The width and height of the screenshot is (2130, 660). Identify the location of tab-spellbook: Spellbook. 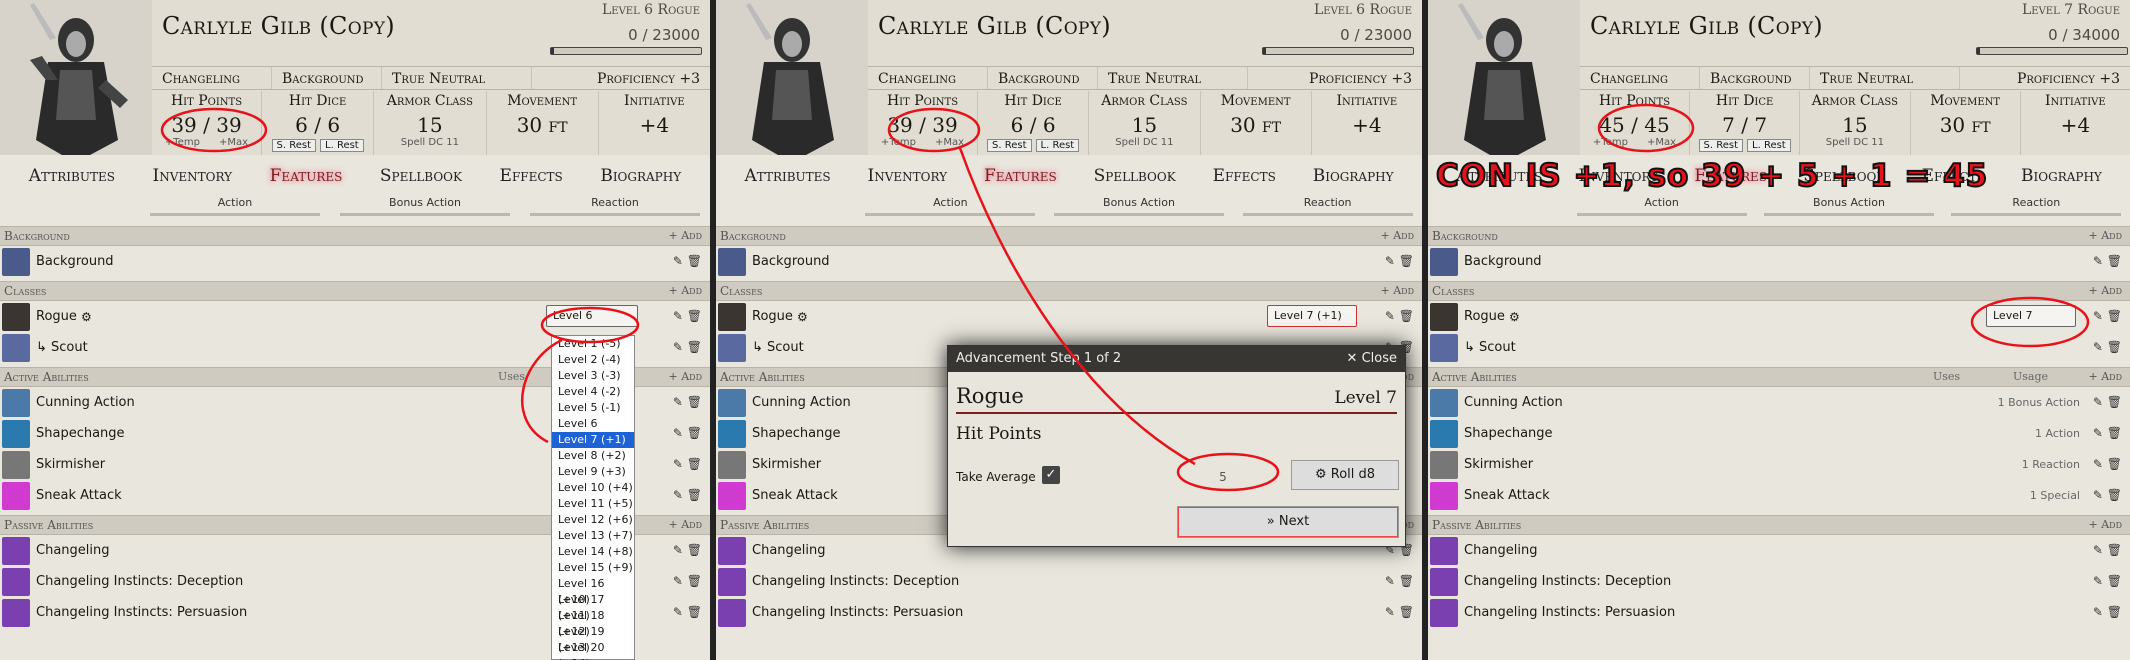
(421, 175).